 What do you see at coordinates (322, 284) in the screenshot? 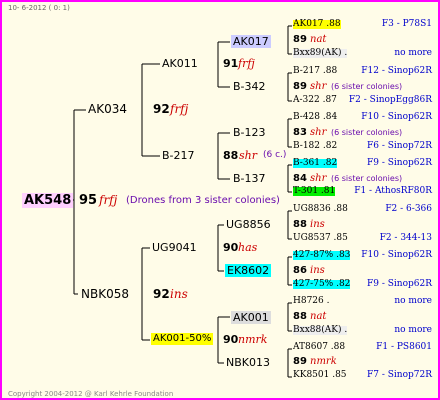
I see `gen4-bottom-6: 427-75% .82` at bounding box center [322, 284].